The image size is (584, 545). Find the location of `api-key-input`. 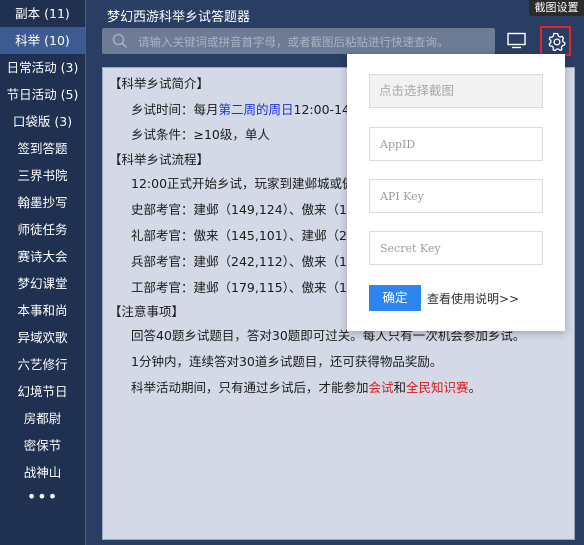

api-key-input is located at coordinates (460, 196).